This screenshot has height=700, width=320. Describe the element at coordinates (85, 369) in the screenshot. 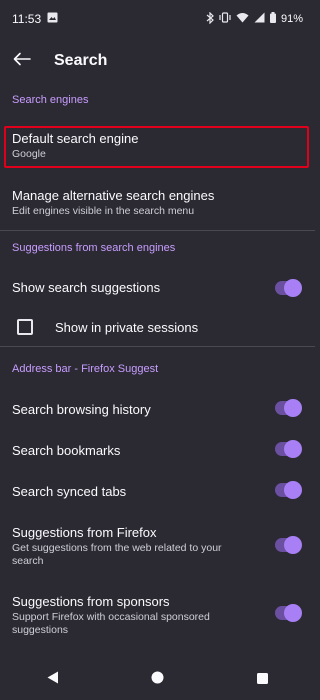

I see `section-header-address-bar: Address bar - Firefox Suggest` at that location.